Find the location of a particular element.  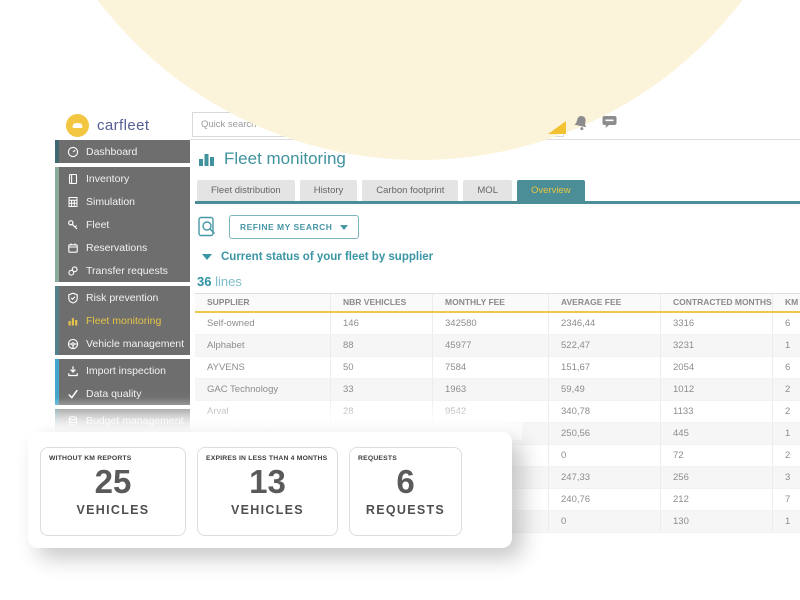

lines-counter: 36 lines is located at coordinates (219, 281).